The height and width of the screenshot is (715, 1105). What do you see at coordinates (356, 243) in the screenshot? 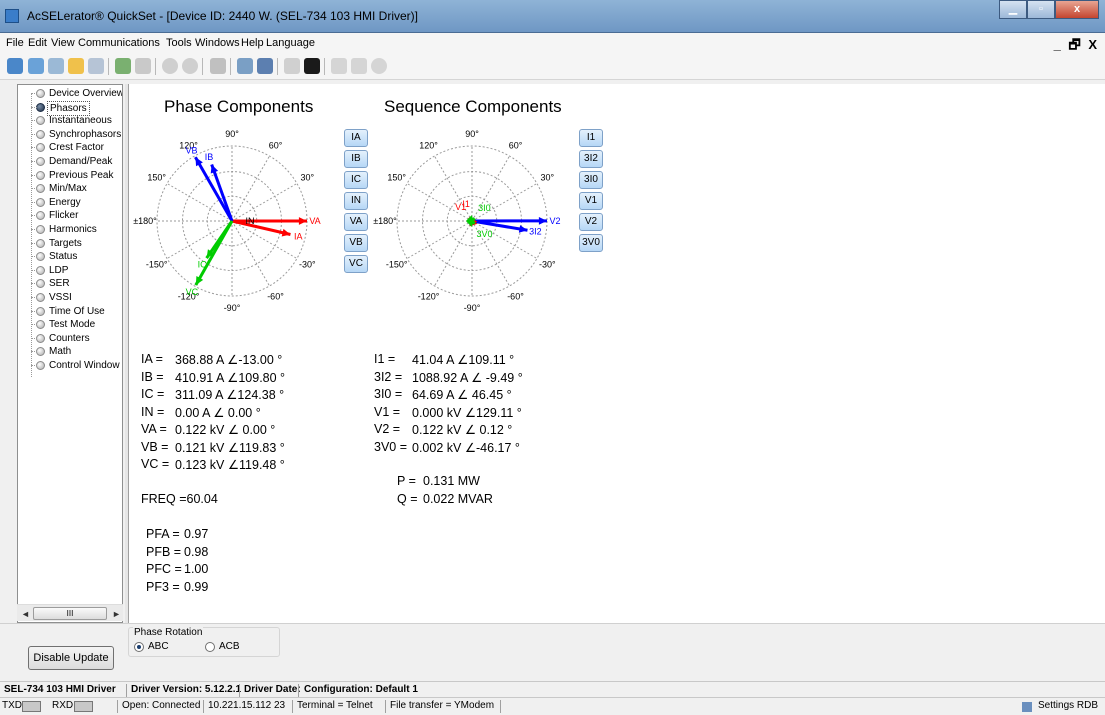
I see `select-vb-button: VB` at bounding box center [356, 243].